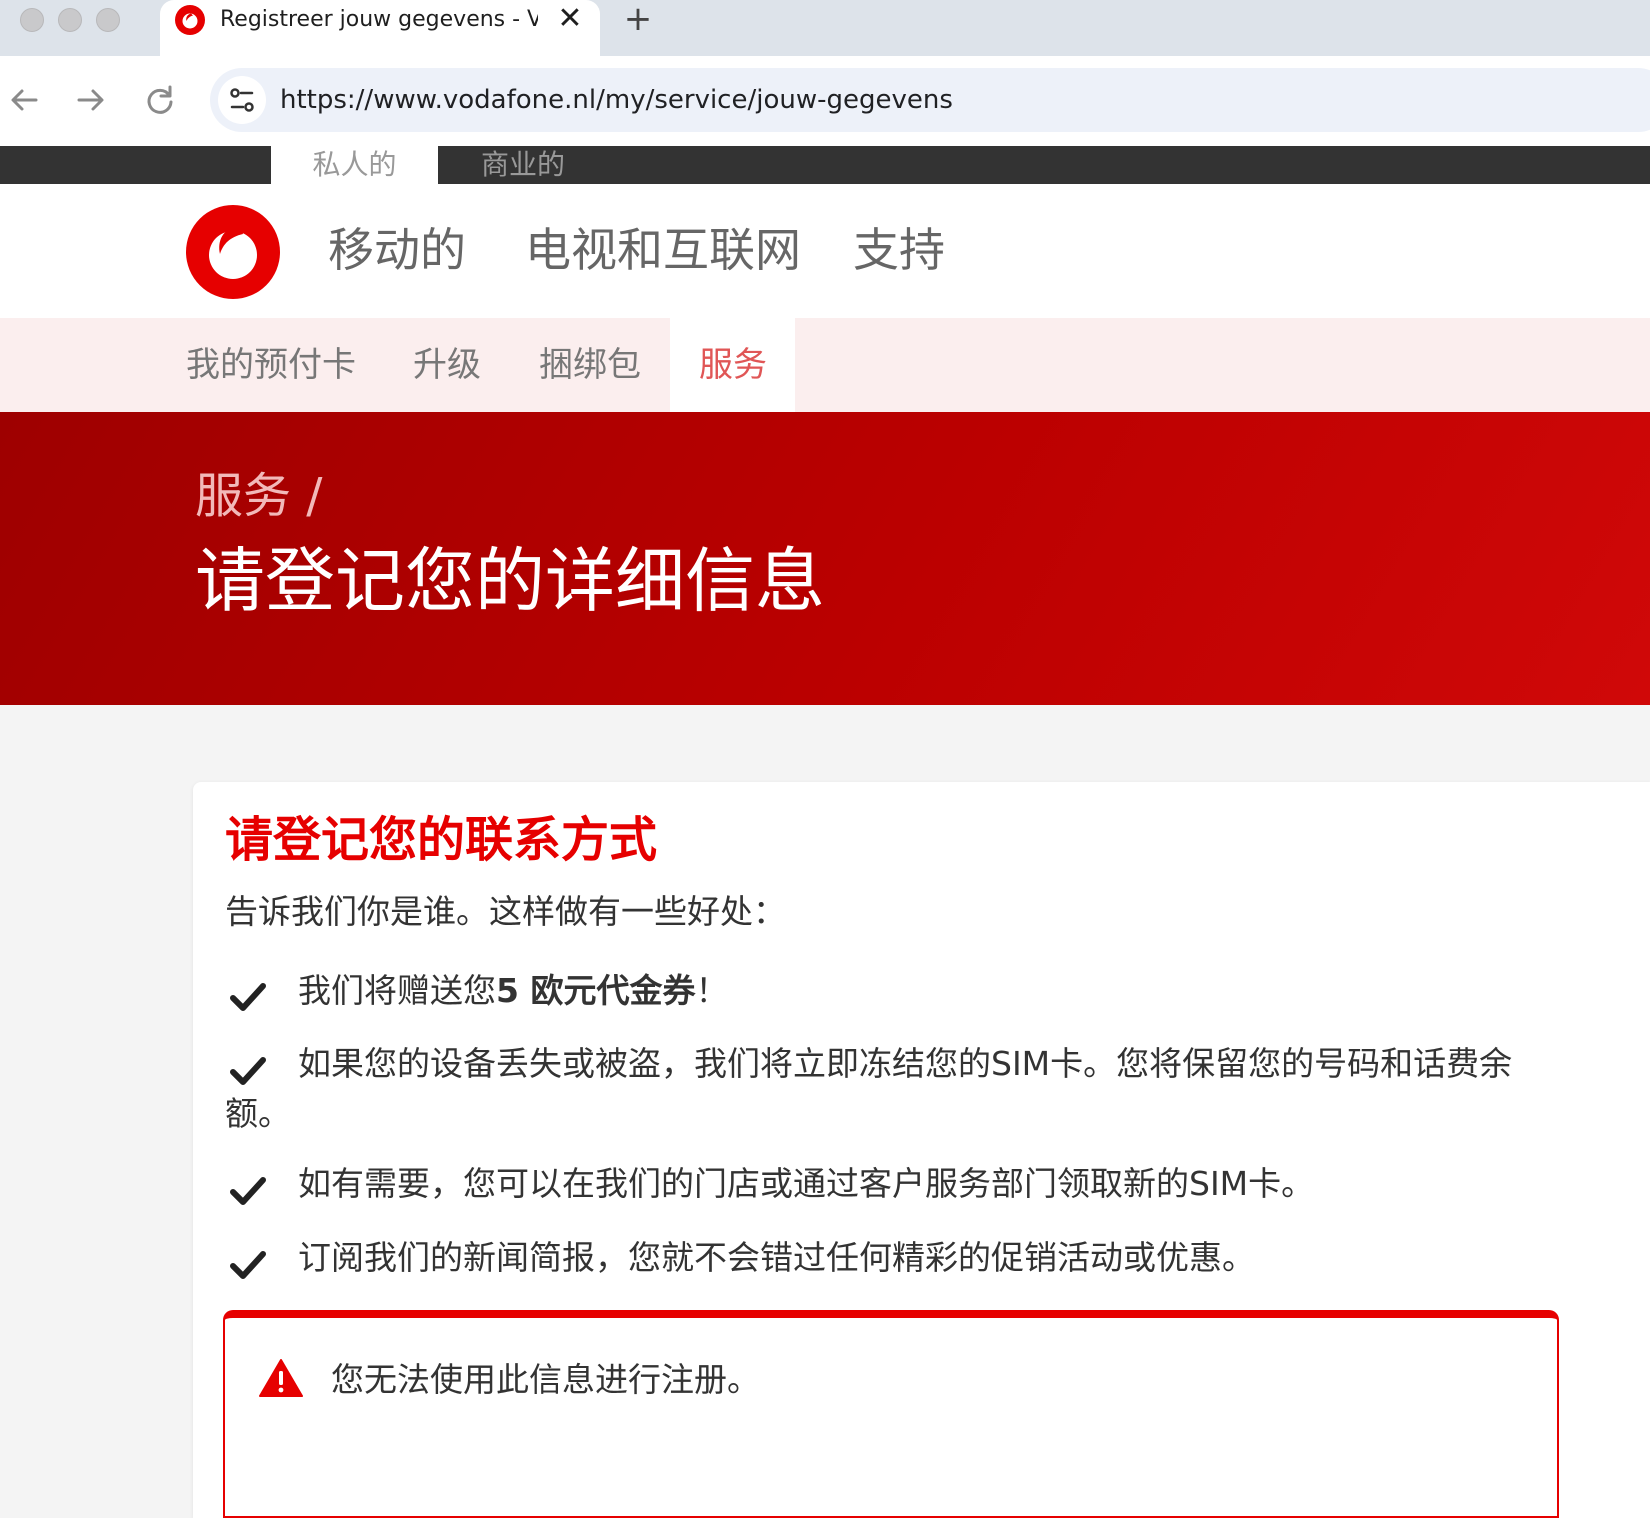 This screenshot has height=1518, width=1650. Describe the element at coordinates (160, 100) in the screenshot. I see `reload-icon` at that location.